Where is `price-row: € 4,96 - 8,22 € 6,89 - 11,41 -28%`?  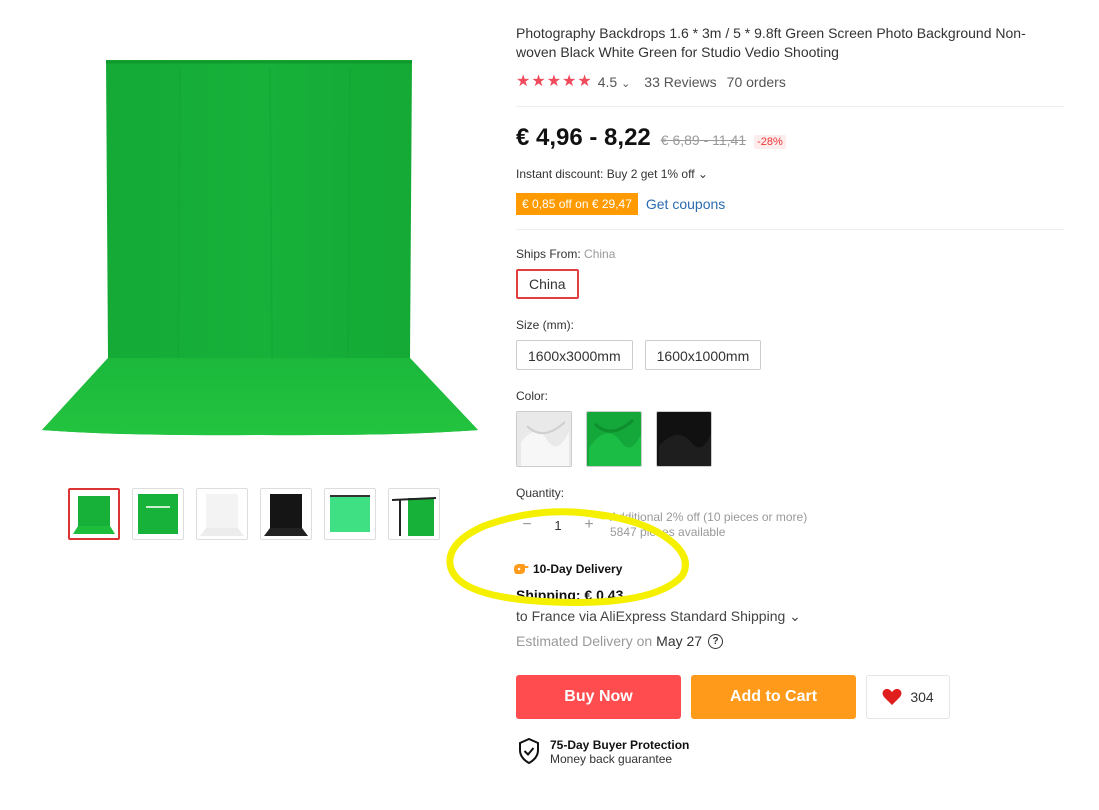 price-row: € 4,96 - 8,22 € 6,89 - 11,41 -28% is located at coordinates (651, 138).